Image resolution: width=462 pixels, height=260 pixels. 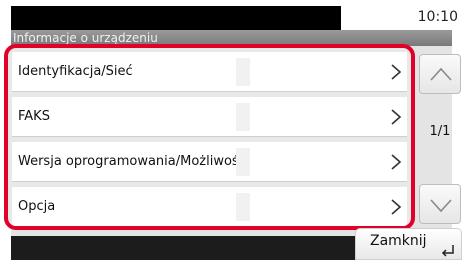 I want to click on chevron-up-icon, so click(x=441, y=74).